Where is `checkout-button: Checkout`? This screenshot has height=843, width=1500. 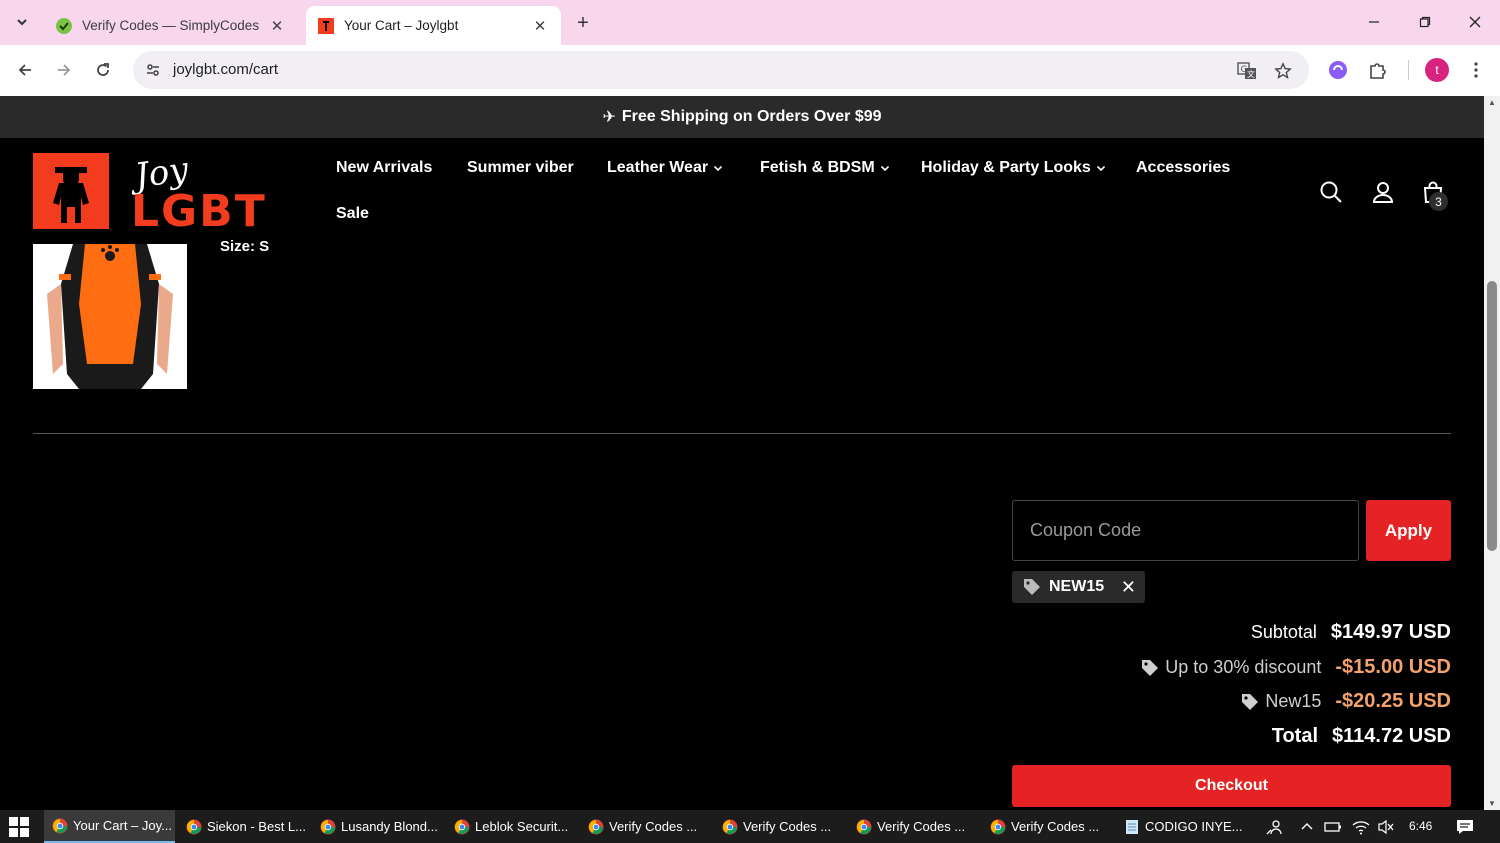
checkout-button: Checkout is located at coordinates (1231, 786).